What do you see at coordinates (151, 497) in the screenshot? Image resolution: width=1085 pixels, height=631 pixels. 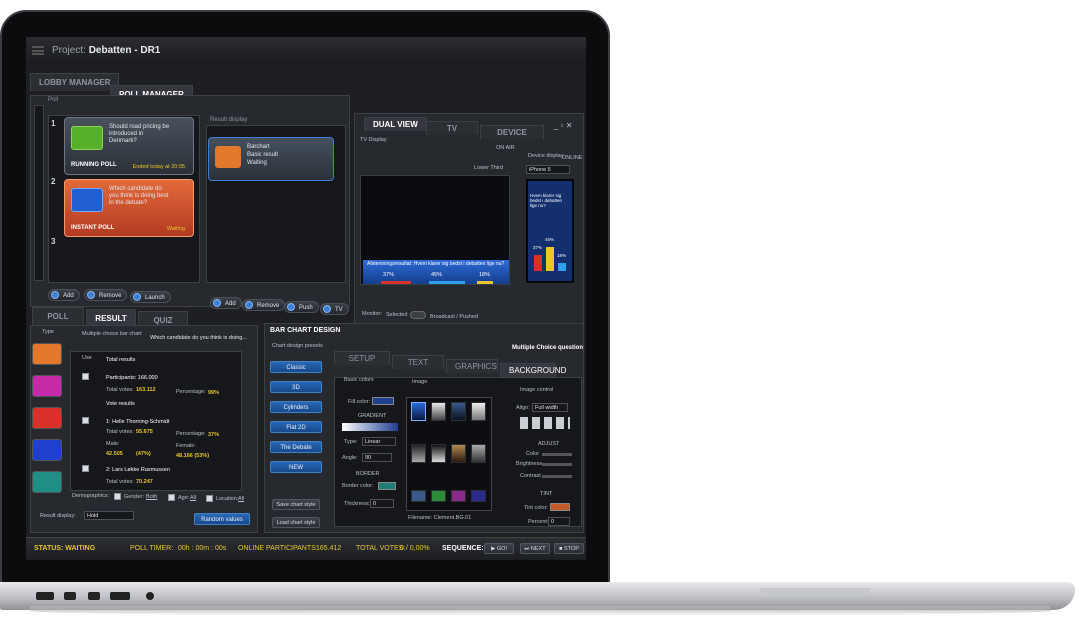 I see `gender-value: Both` at bounding box center [151, 497].